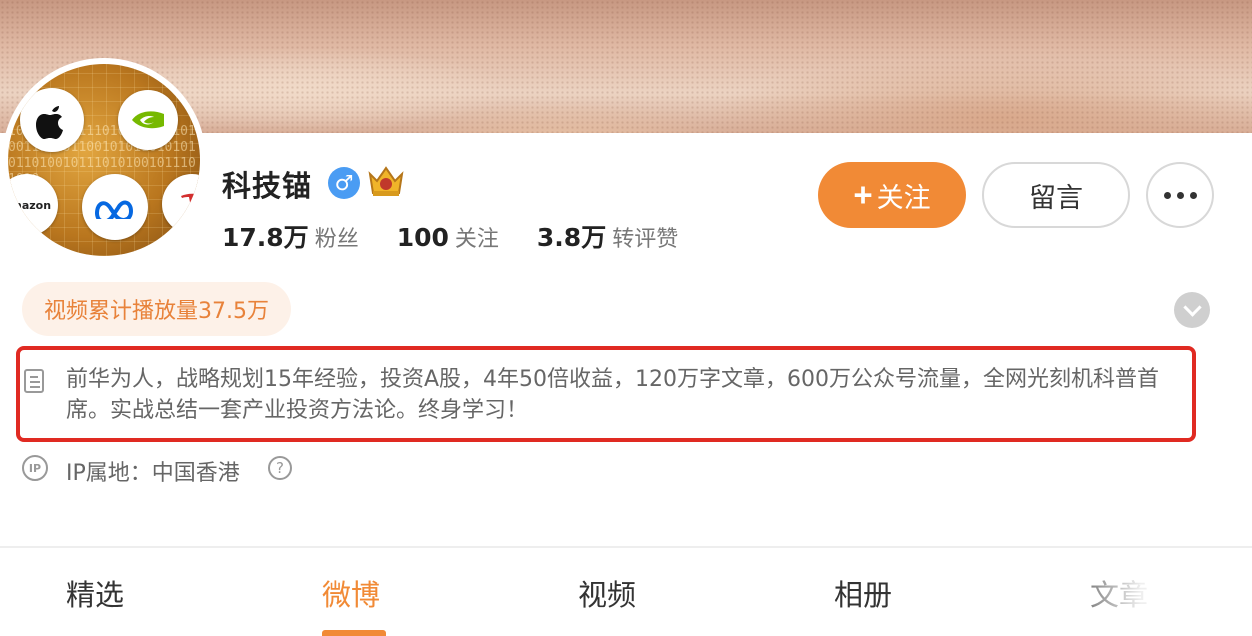 The height and width of the screenshot is (636, 1252). Describe the element at coordinates (476, 239) in the screenshot. I see `stat-label: 关注` at that location.